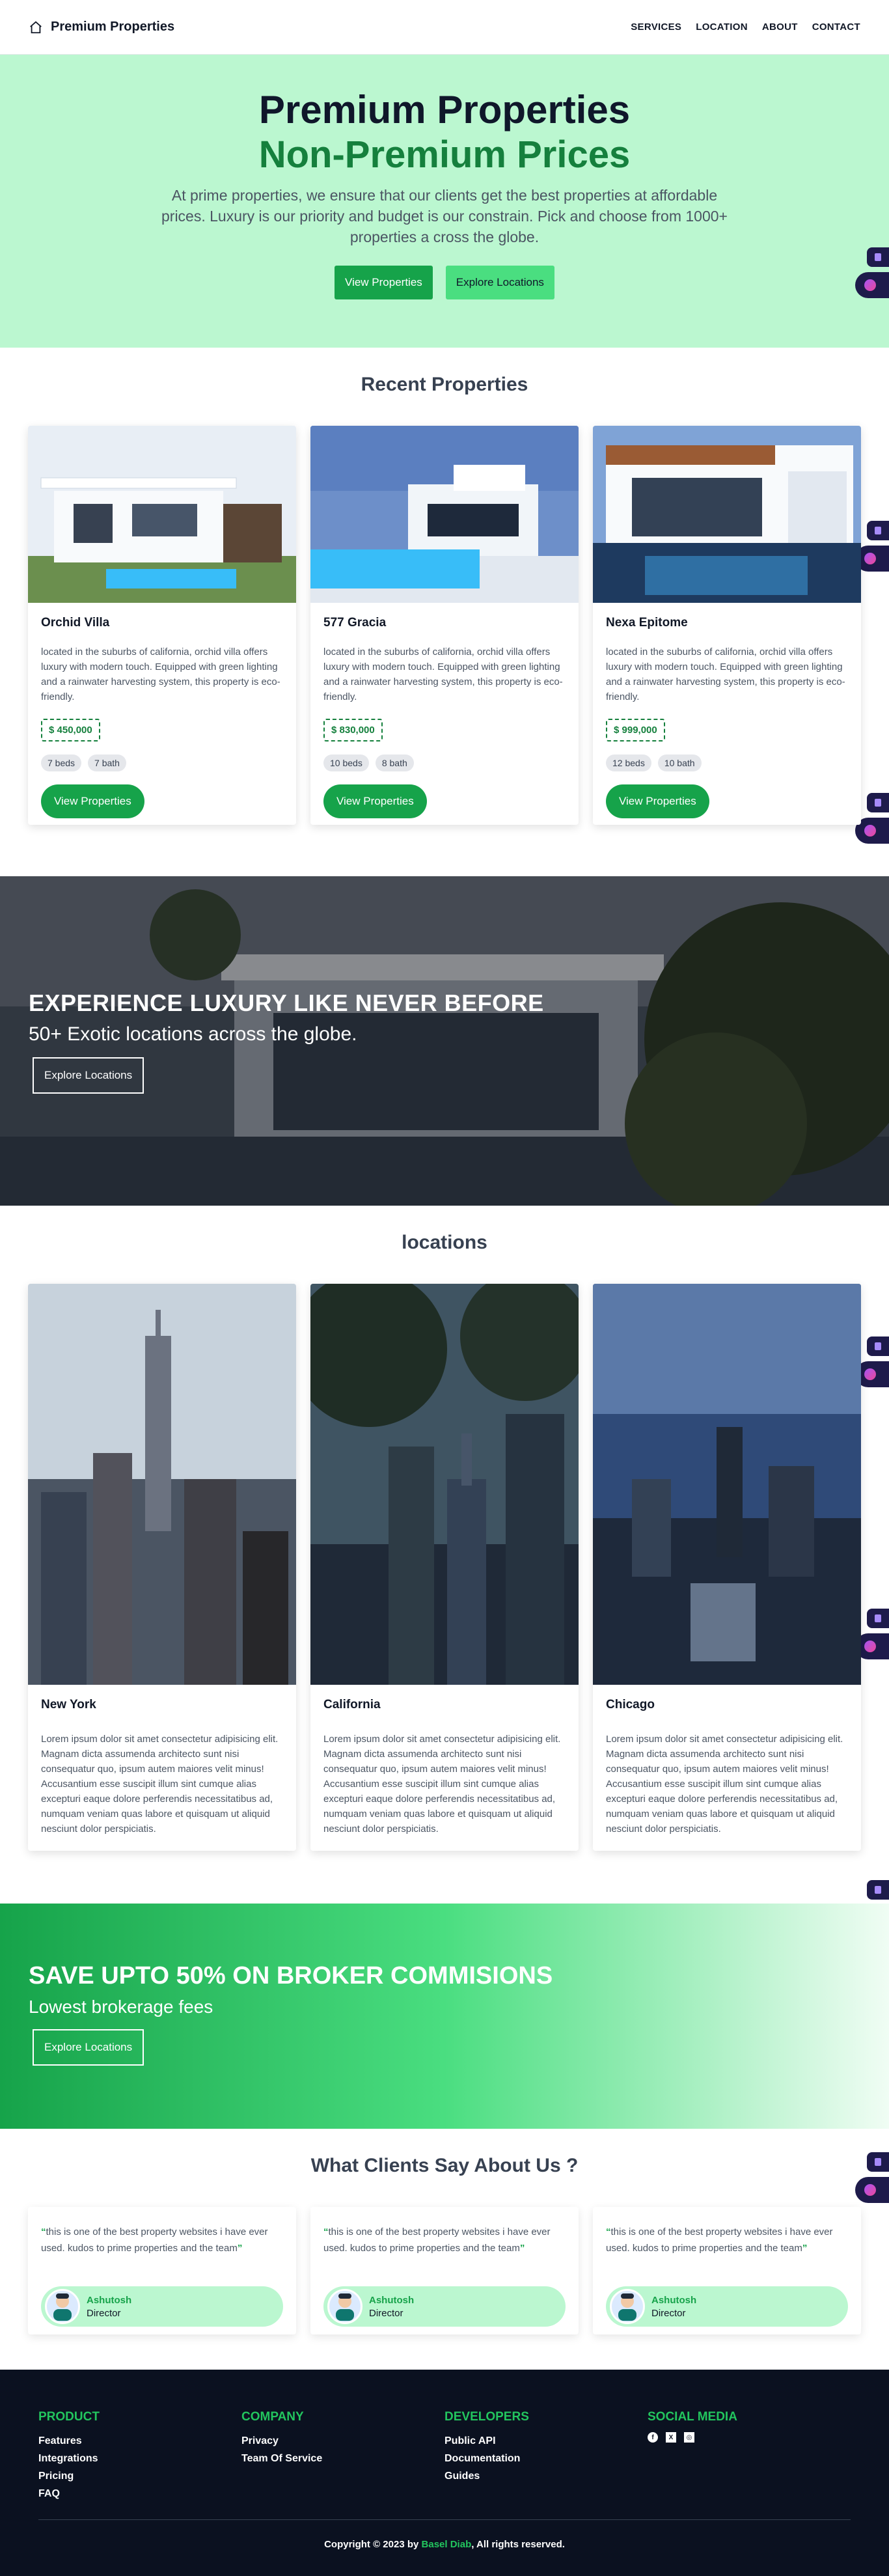 The image size is (889, 2576). I want to click on social-icons: f X ◎, so click(692, 2437).